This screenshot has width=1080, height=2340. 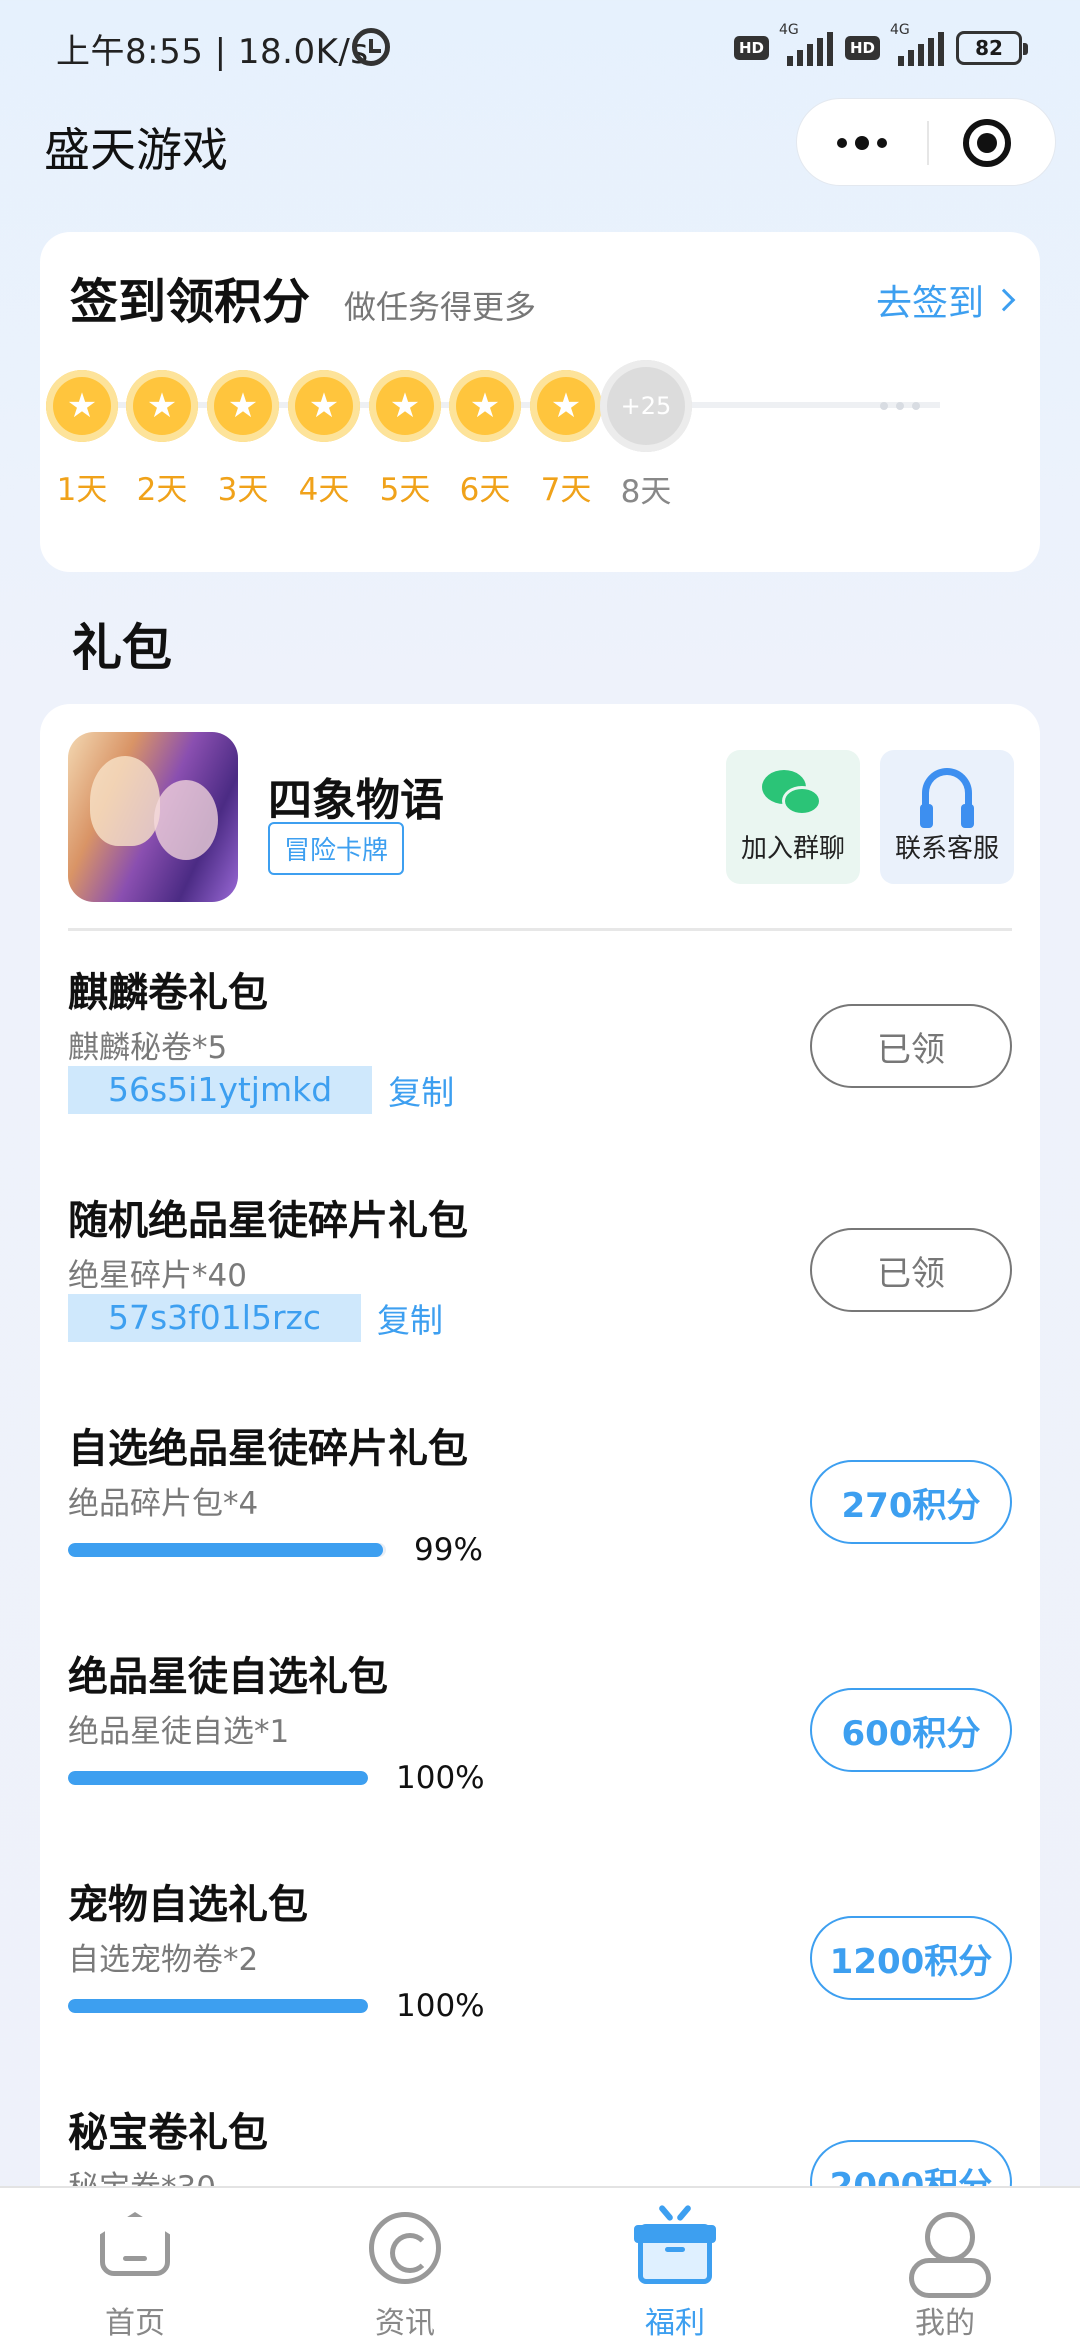 What do you see at coordinates (448, 1550) in the screenshot?
I see `progress-label: 99%` at bounding box center [448, 1550].